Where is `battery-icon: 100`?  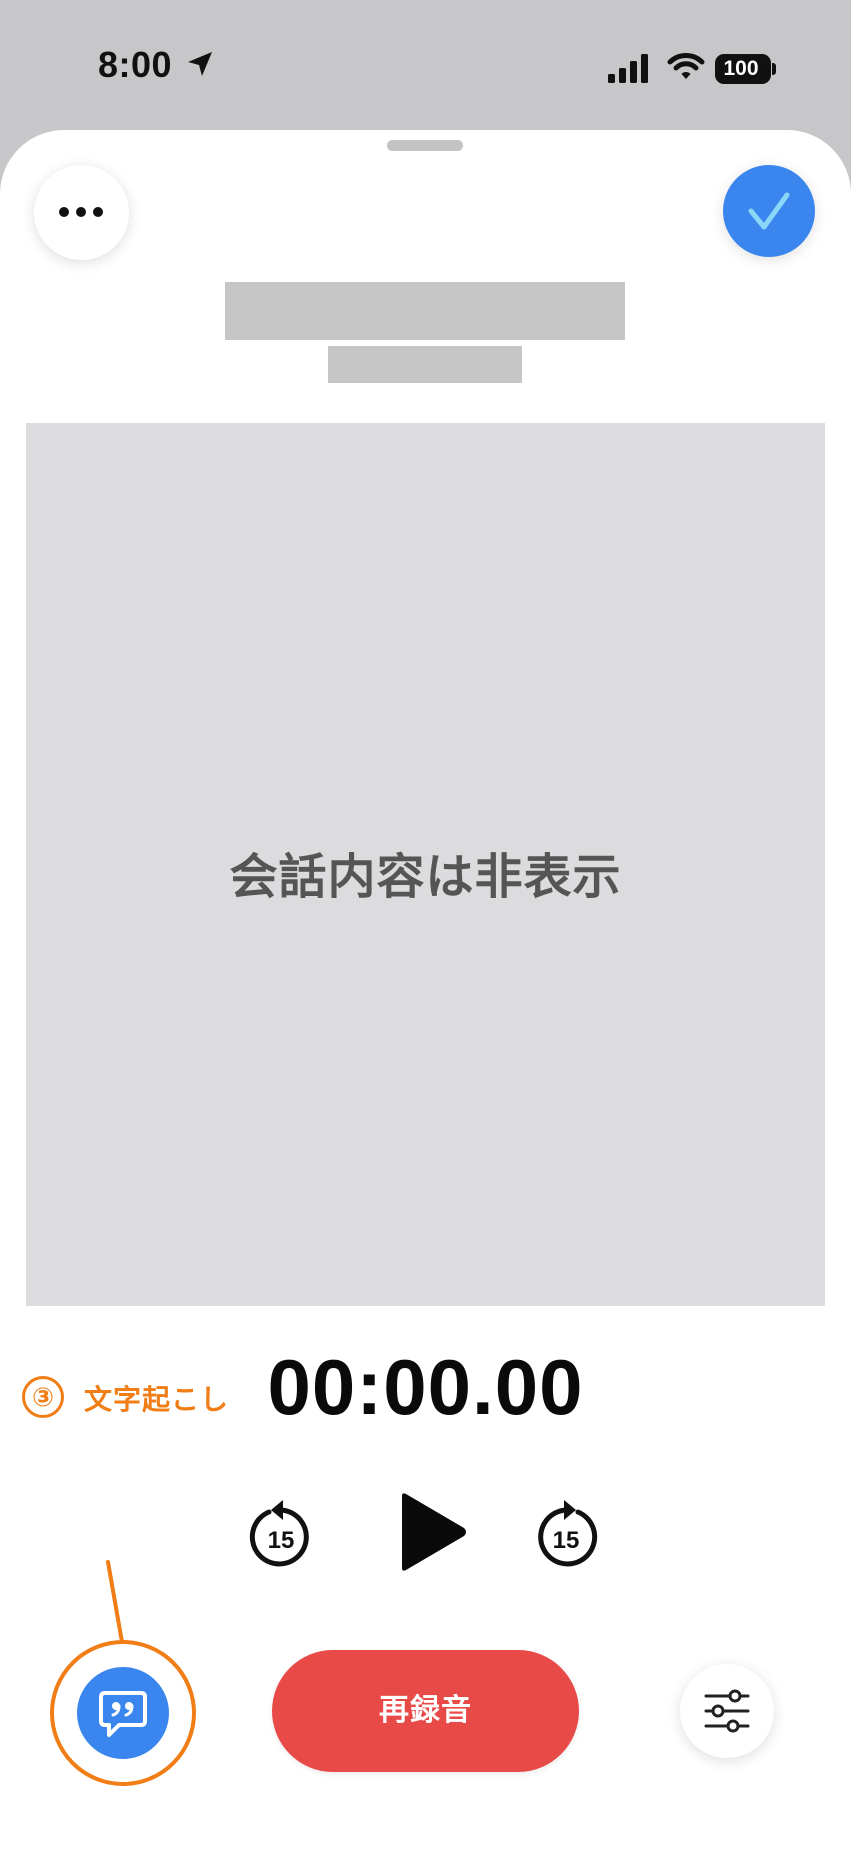
battery-icon: 100 is located at coordinates (743, 69).